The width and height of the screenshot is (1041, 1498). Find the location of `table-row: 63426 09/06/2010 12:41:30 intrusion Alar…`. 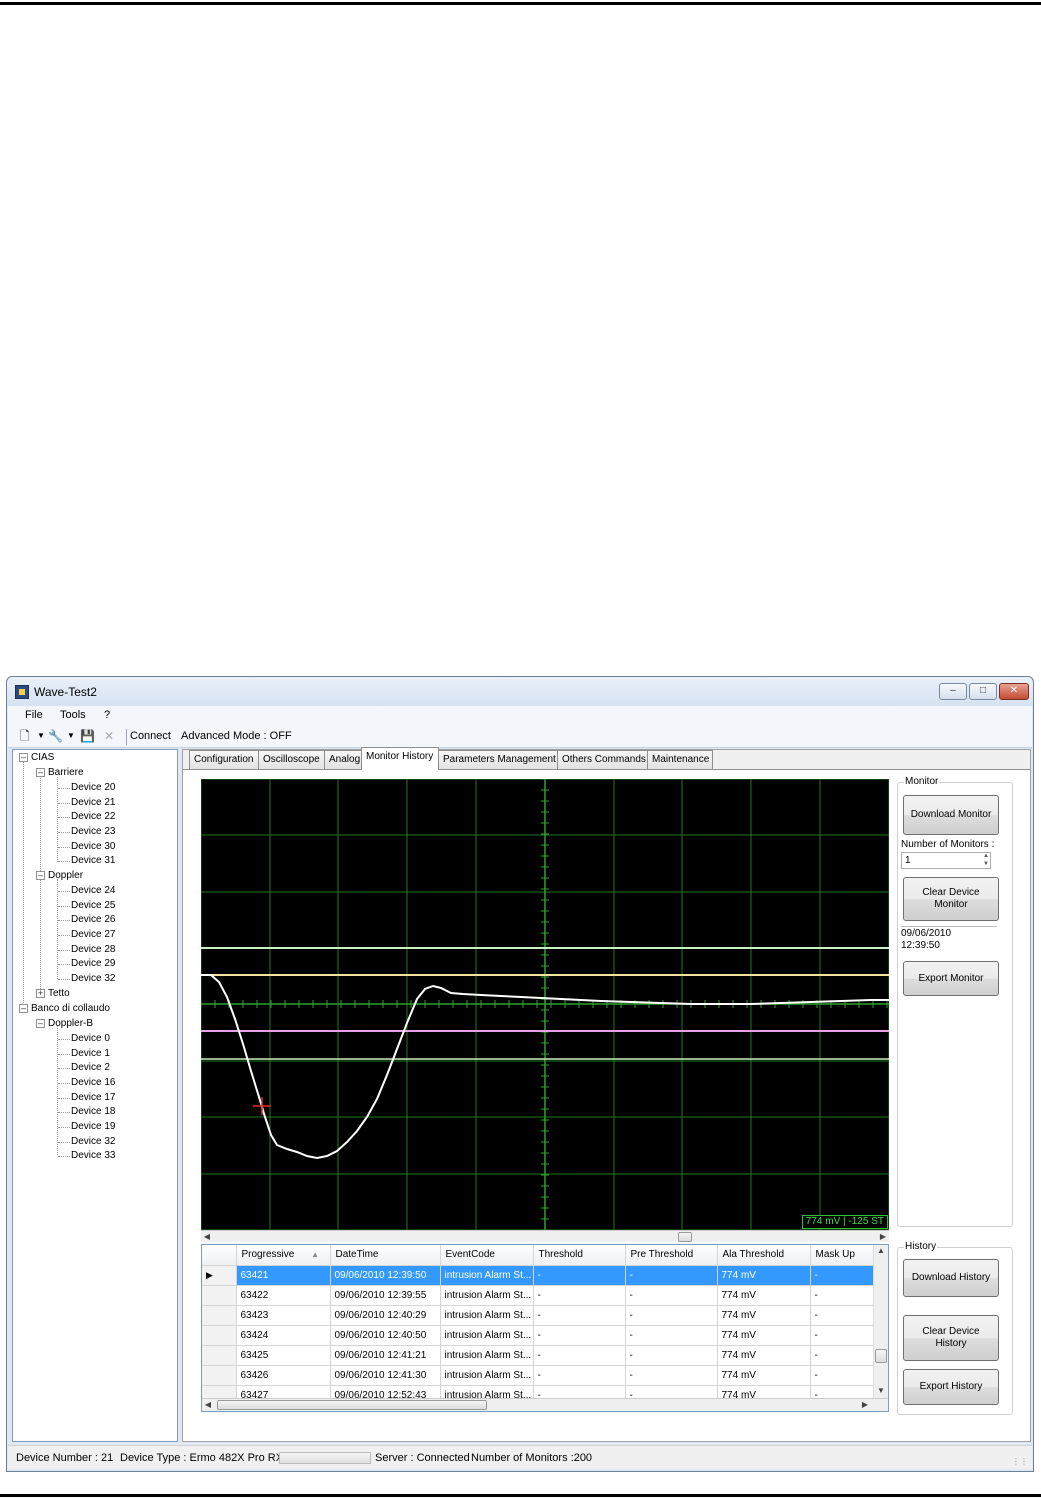

table-row: 63426 09/06/2010 12:41:30 intrusion Alar… is located at coordinates (538, 1375).